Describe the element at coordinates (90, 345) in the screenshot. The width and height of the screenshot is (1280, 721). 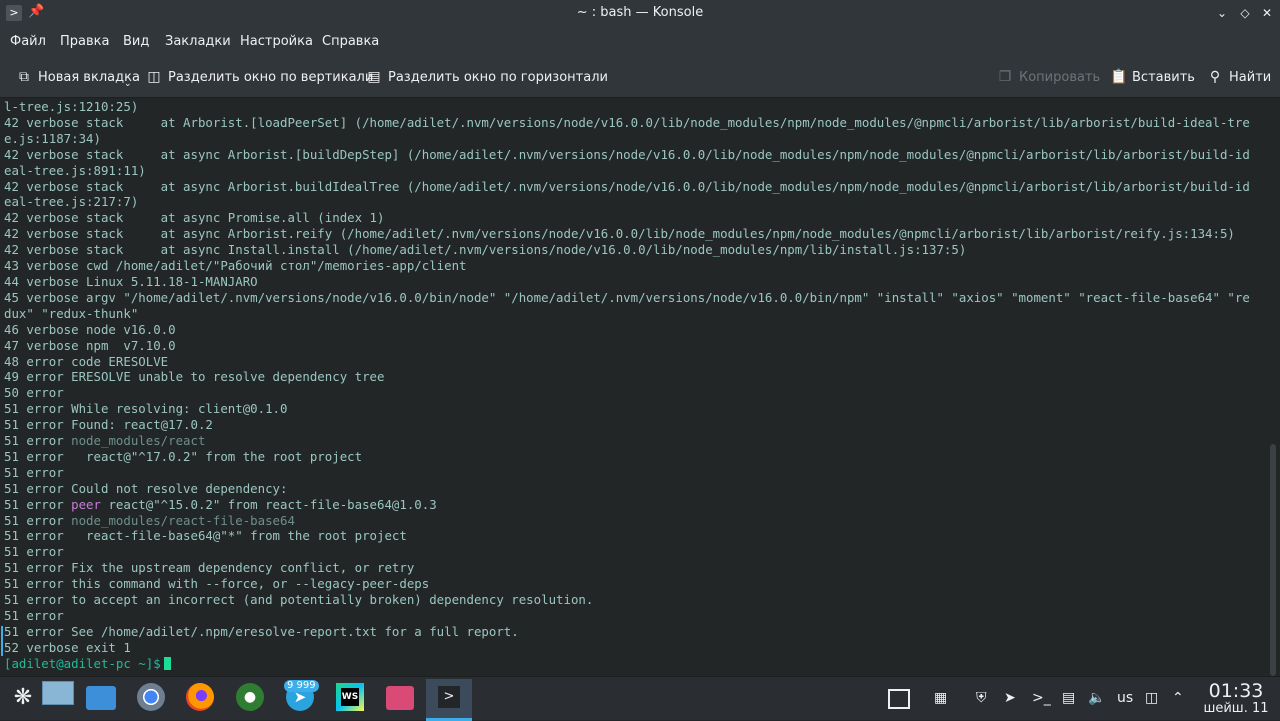
I see `terminal-line: 47 verbose npm v7.10.0` at that location.